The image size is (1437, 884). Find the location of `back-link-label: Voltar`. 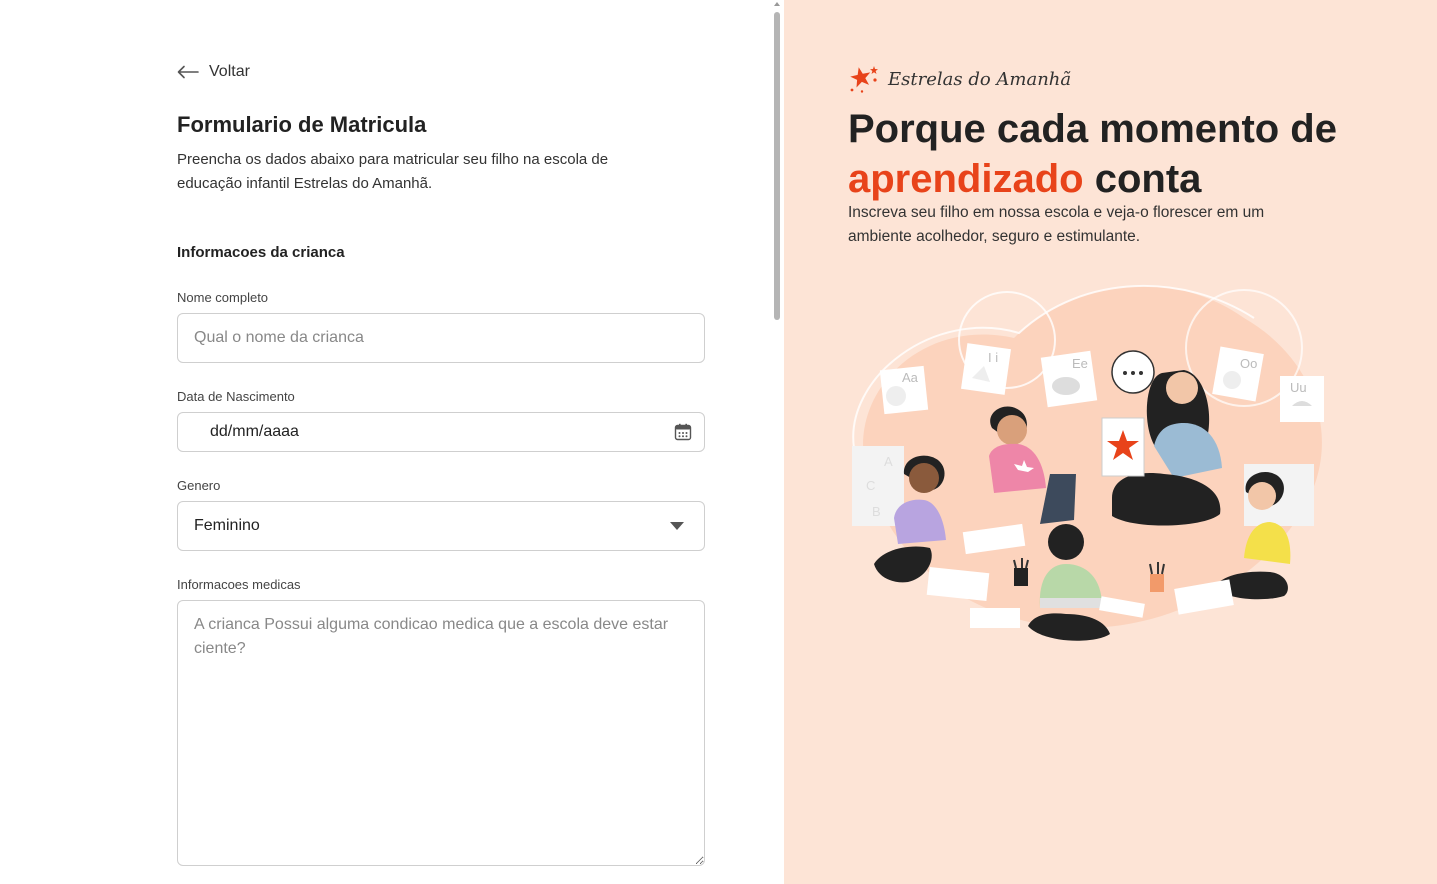

back-link-label: Voltar is located at coordinates (229, 71).